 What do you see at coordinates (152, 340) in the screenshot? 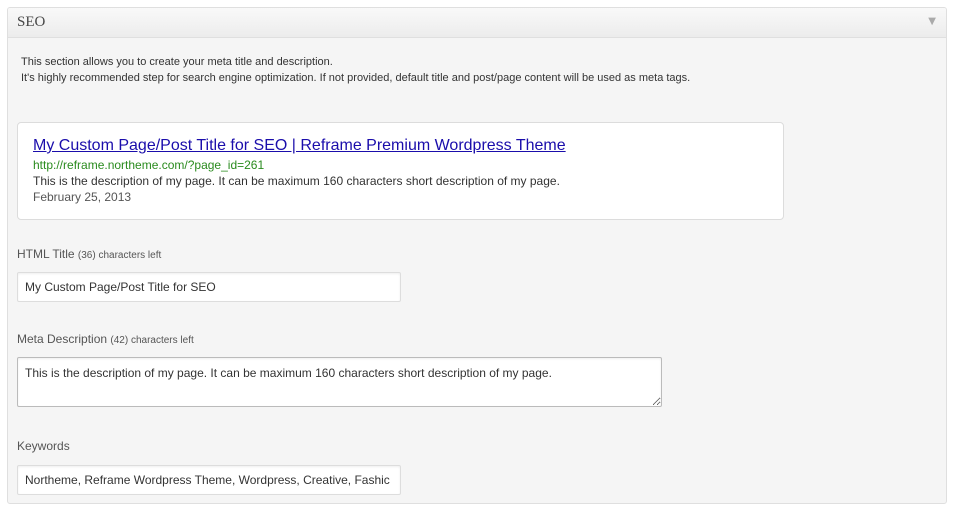
I see `meta-description-counter: (42) characters left` at bounding box center [152, 340].